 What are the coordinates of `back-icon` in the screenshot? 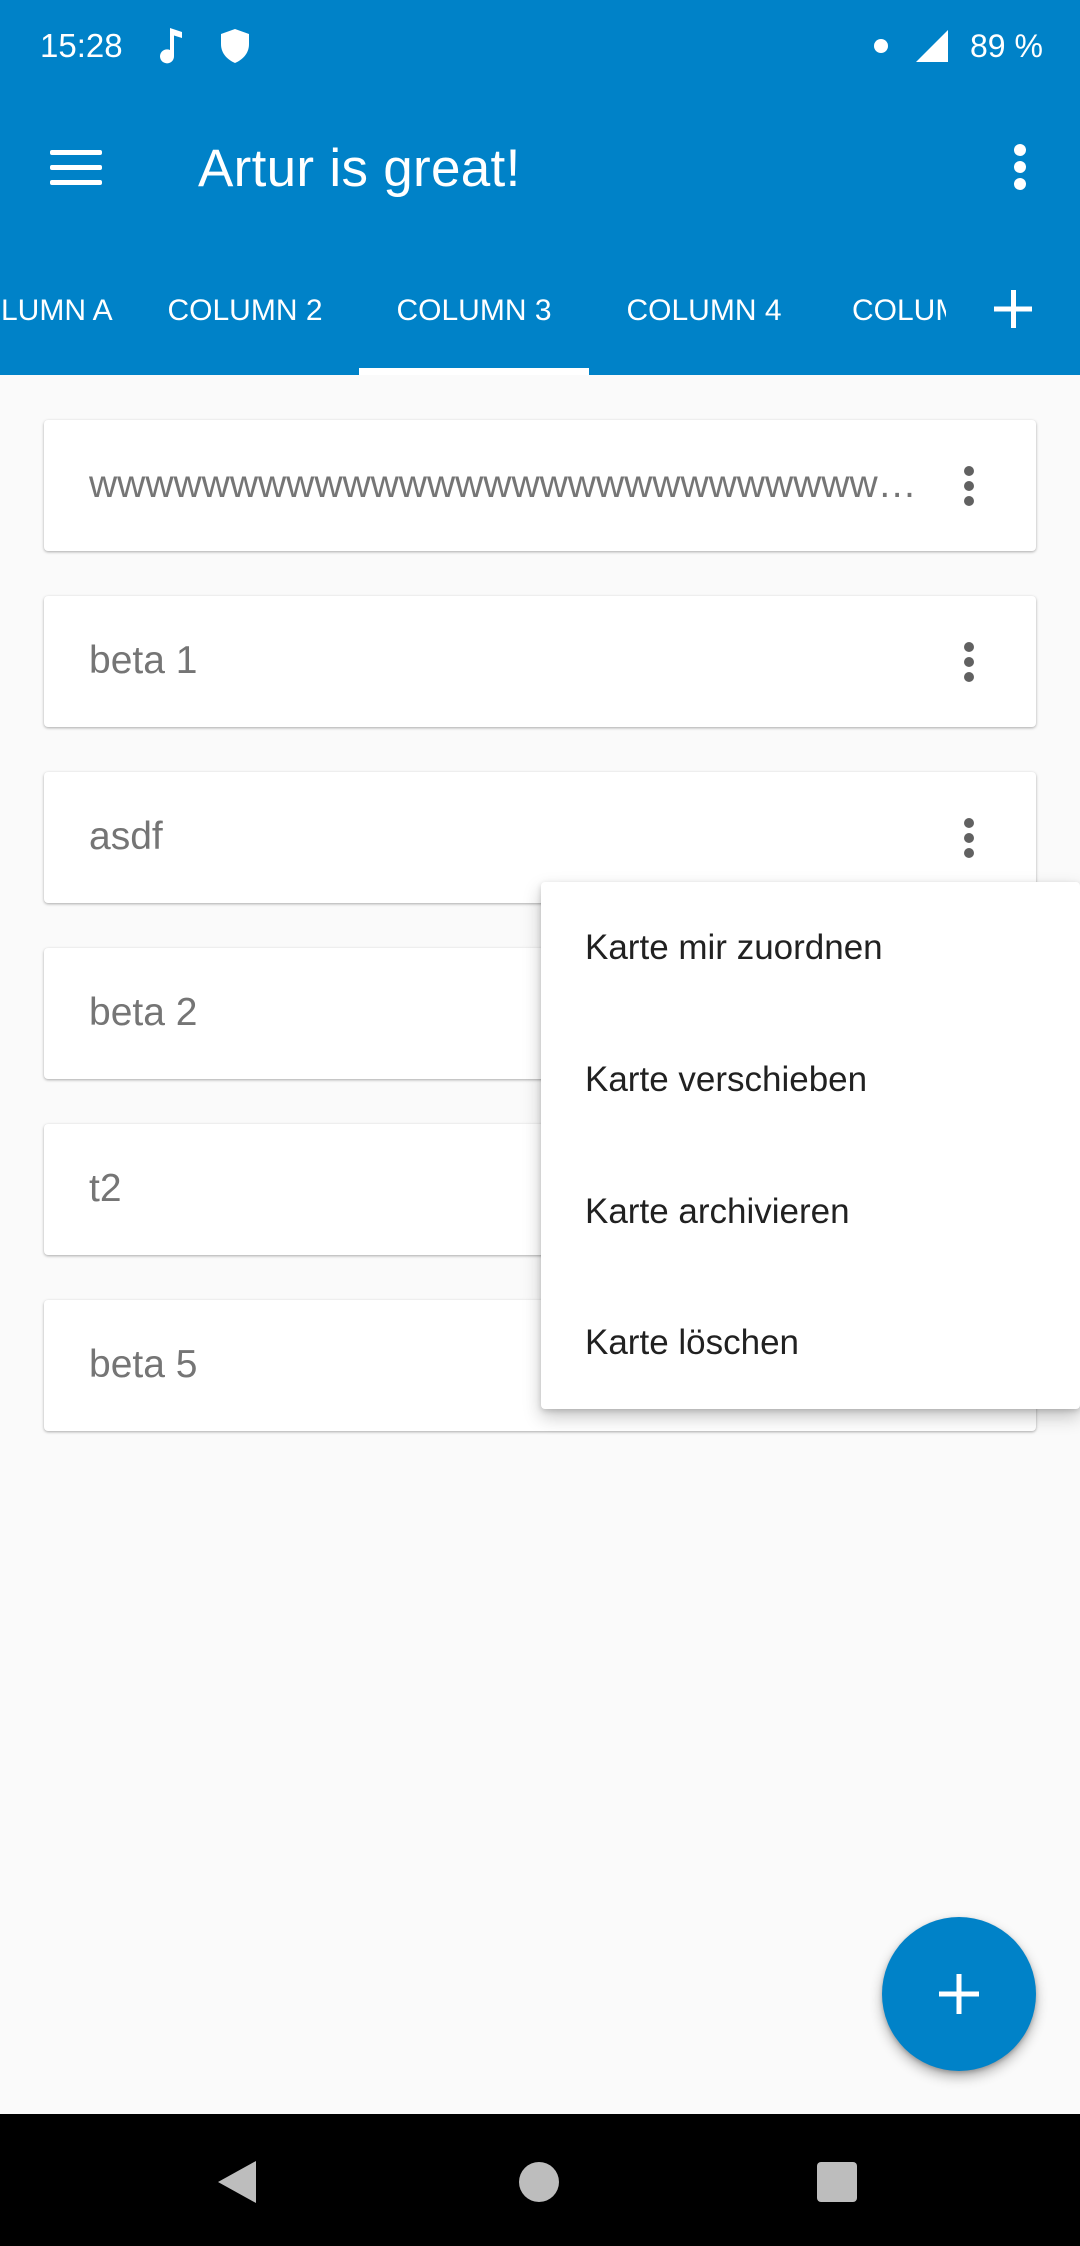 It's located at (237, 2182).